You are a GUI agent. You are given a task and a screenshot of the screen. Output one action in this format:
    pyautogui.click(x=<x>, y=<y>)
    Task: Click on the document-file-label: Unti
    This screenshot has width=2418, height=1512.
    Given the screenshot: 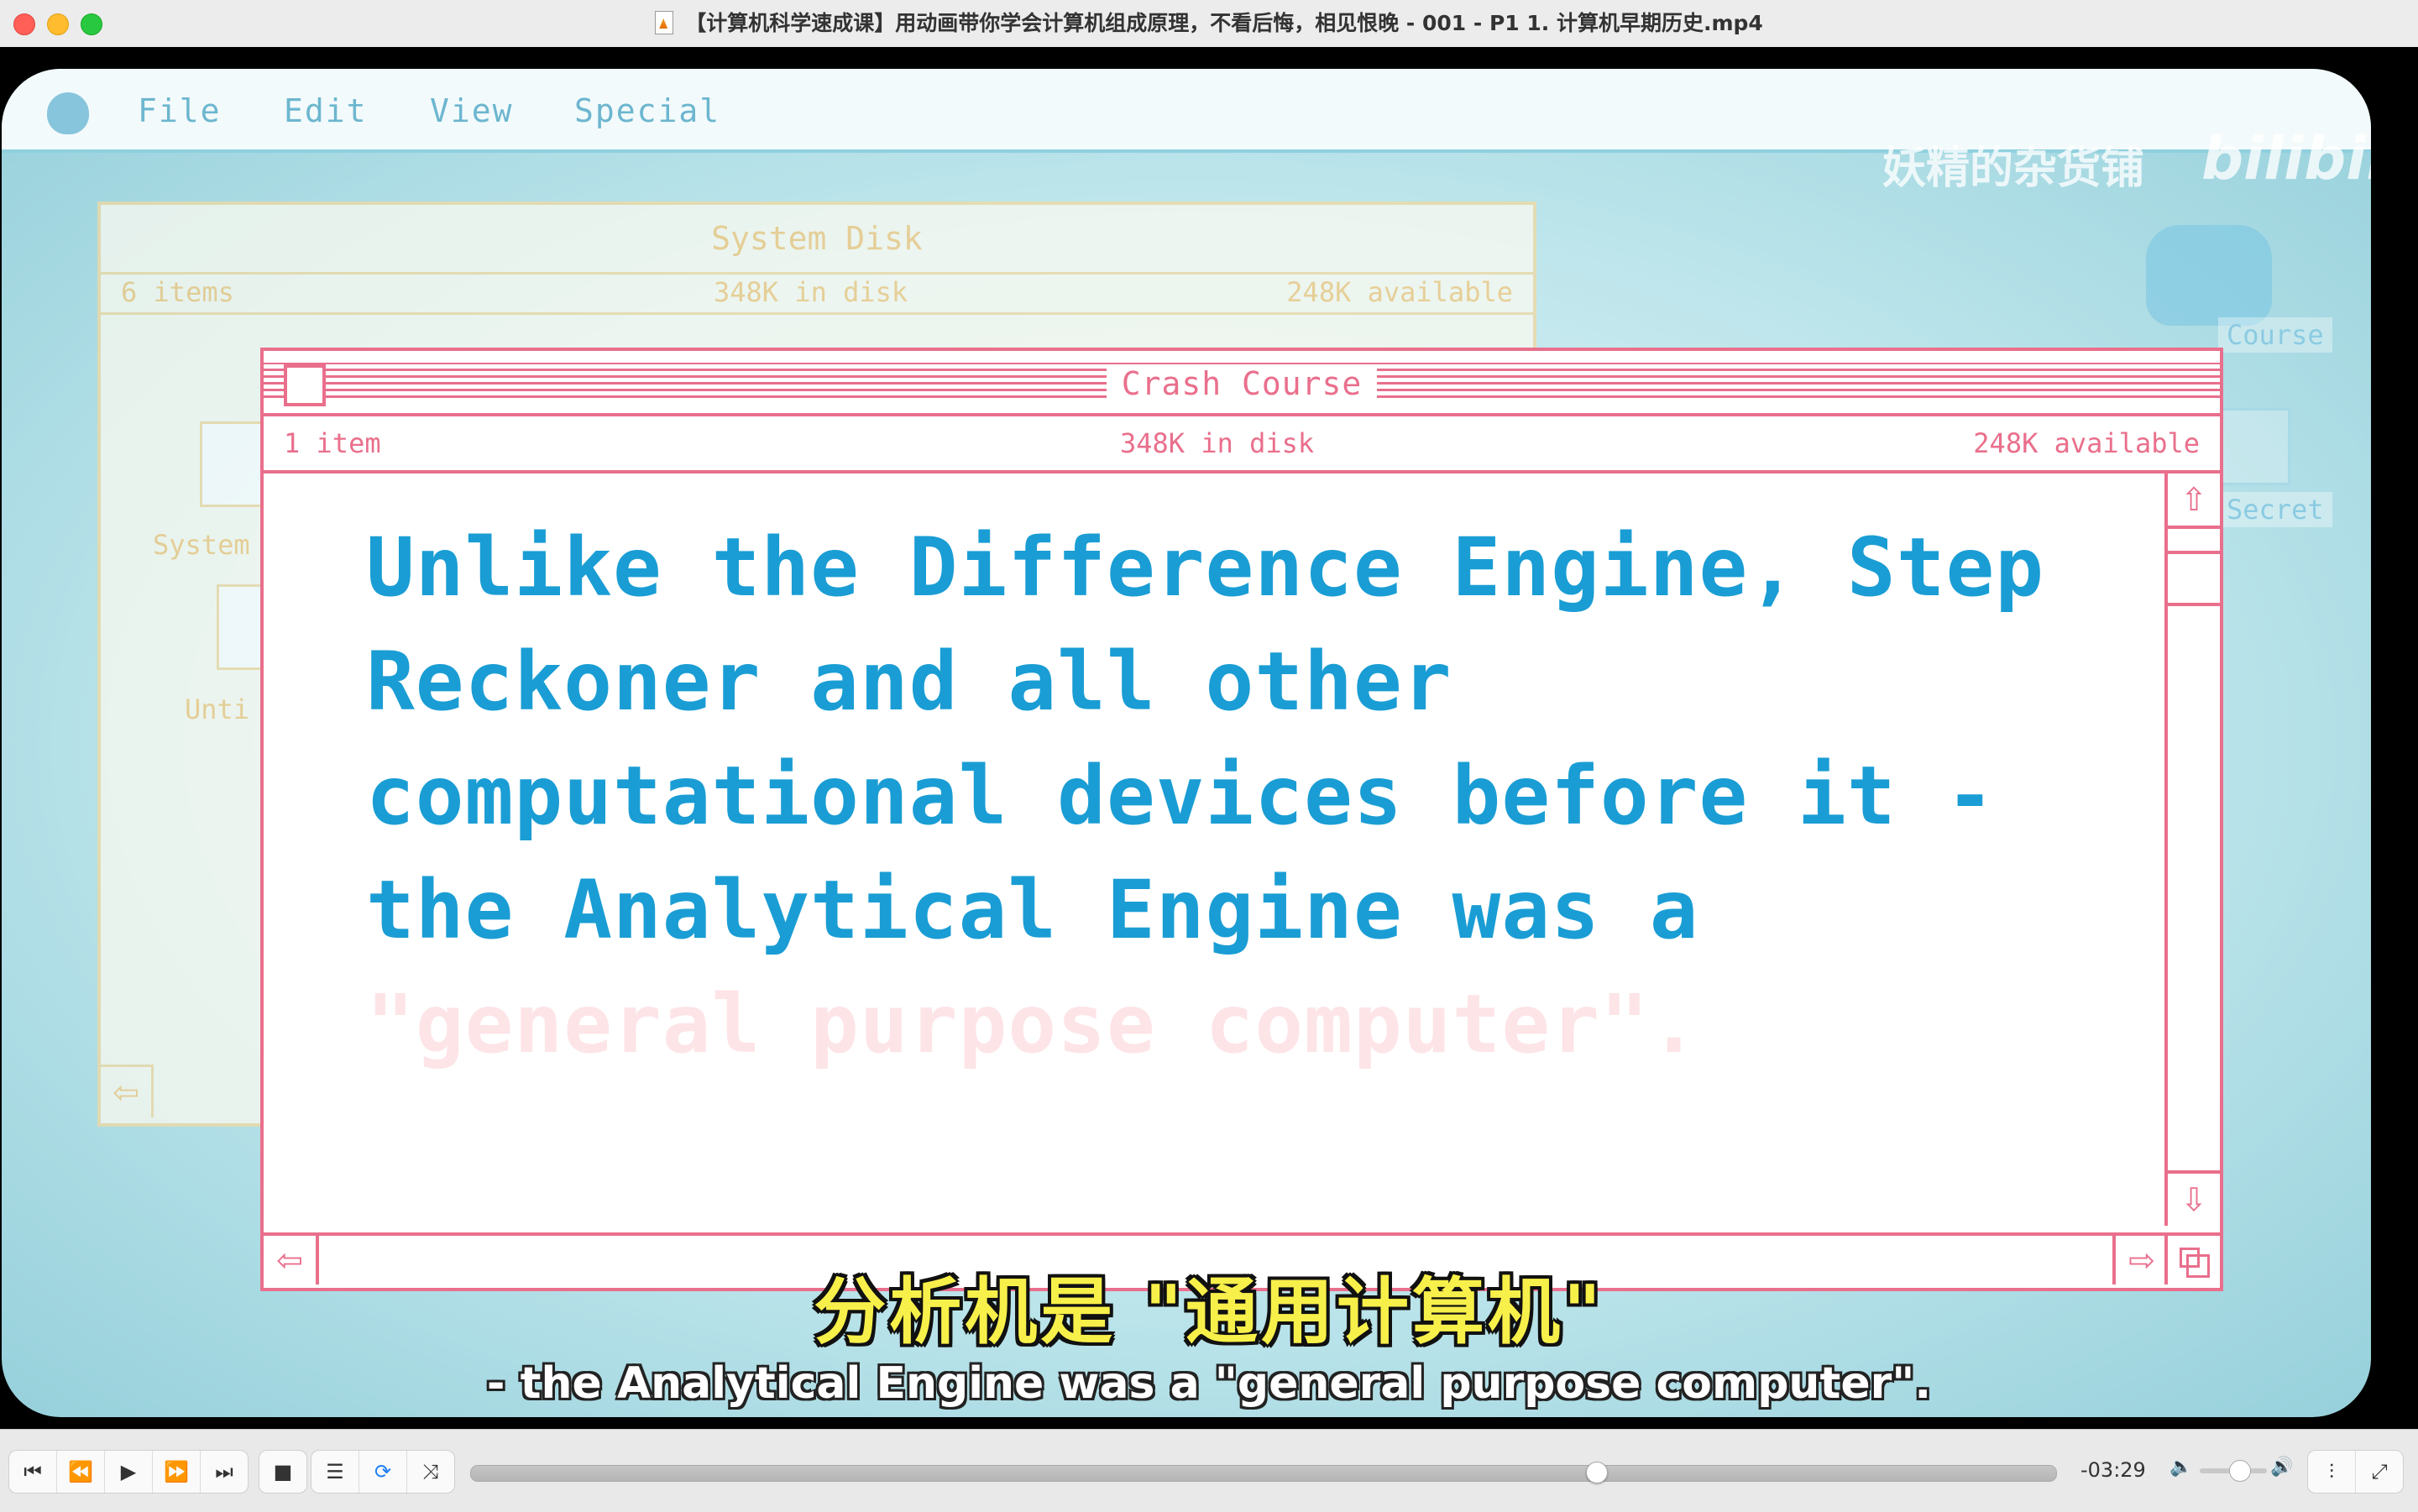 What is the action you would take?
    pyautogui.click(x=217, y=709)
    